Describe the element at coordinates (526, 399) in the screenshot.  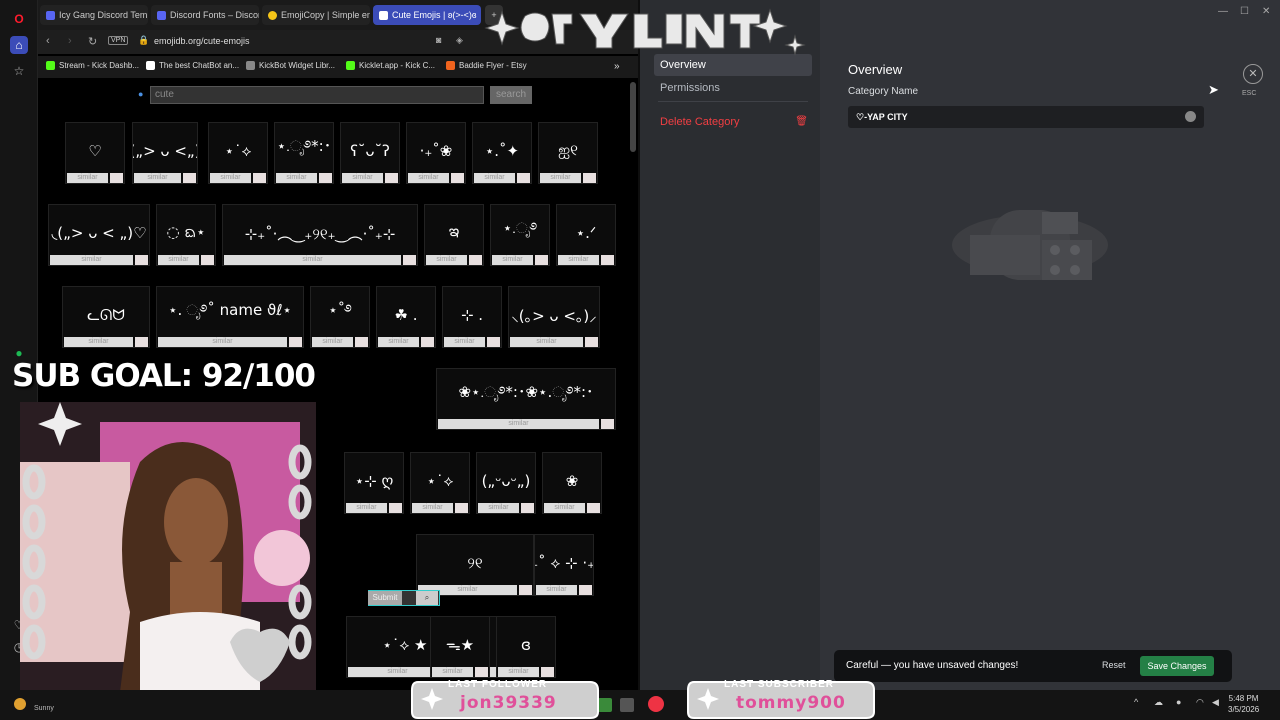
I see `emoji-card: ❀⋆.ೃ࿔*:･❀⋆.ೃ࿔*:･ similar` at that location.